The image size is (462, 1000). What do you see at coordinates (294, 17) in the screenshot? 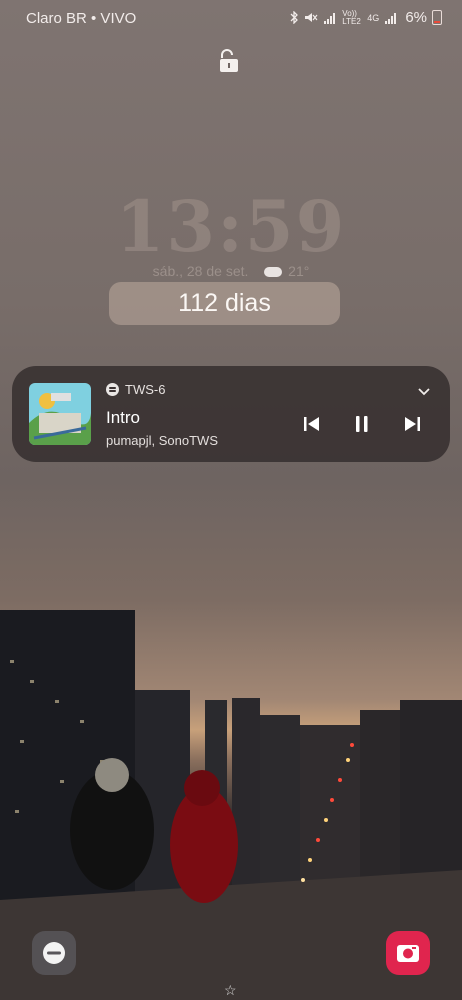
I see `bluetooth-icon` at bounding box center [294, 17].